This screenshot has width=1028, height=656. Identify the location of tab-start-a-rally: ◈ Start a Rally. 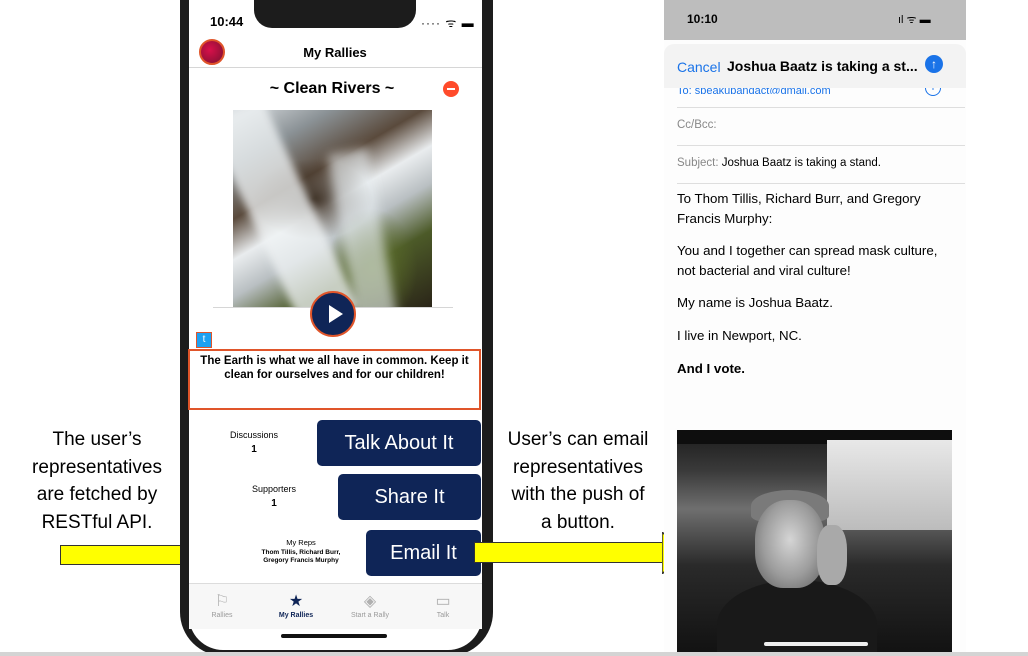
(370, 605).